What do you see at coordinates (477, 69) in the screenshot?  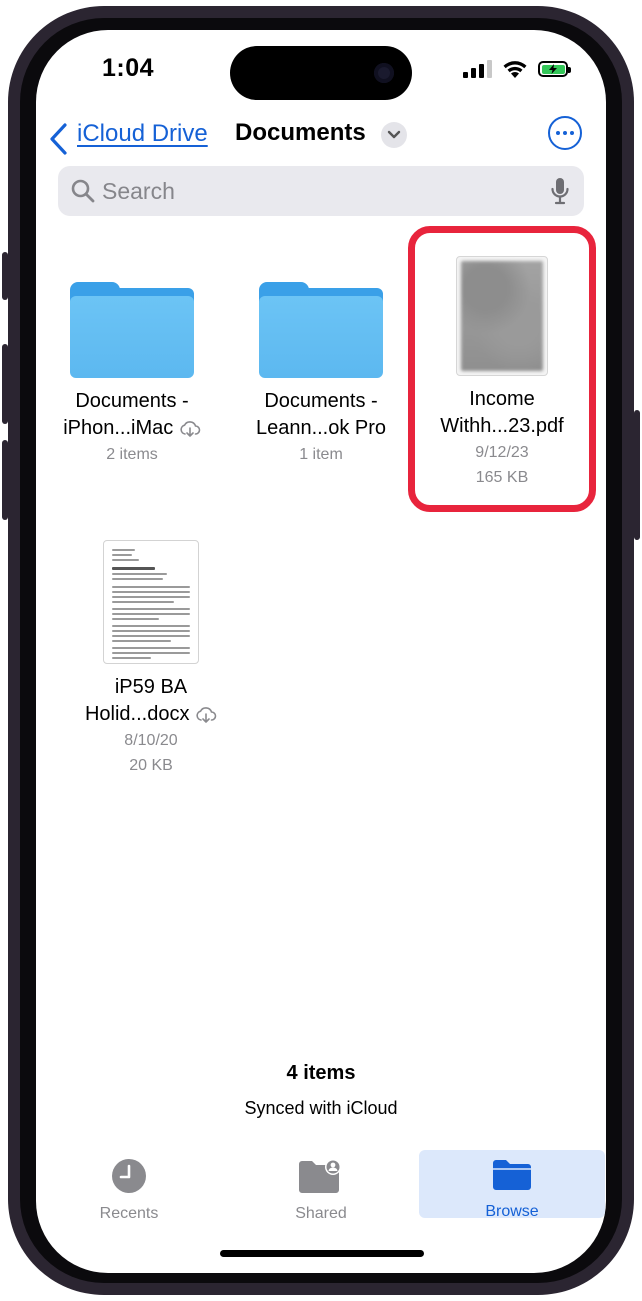 I see `cellular-signal-icon` at bounding box center [477, 69].